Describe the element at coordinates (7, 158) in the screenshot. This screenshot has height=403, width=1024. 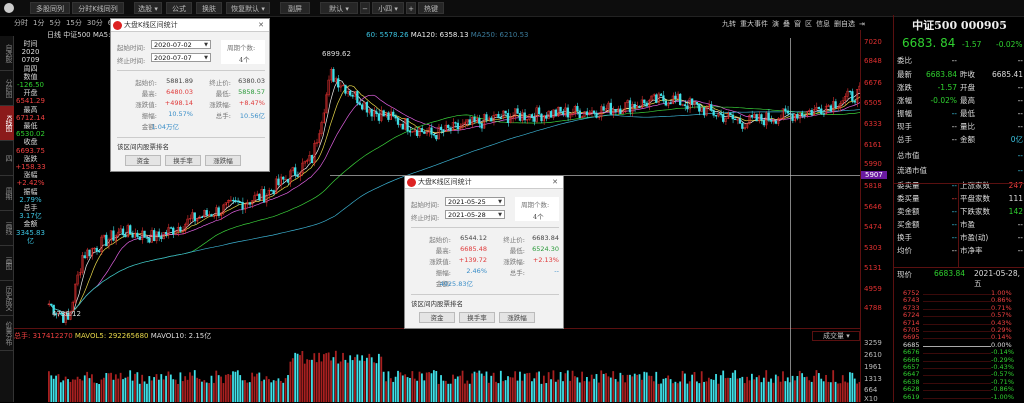
I see `sidebar-tab: 四` at that location.